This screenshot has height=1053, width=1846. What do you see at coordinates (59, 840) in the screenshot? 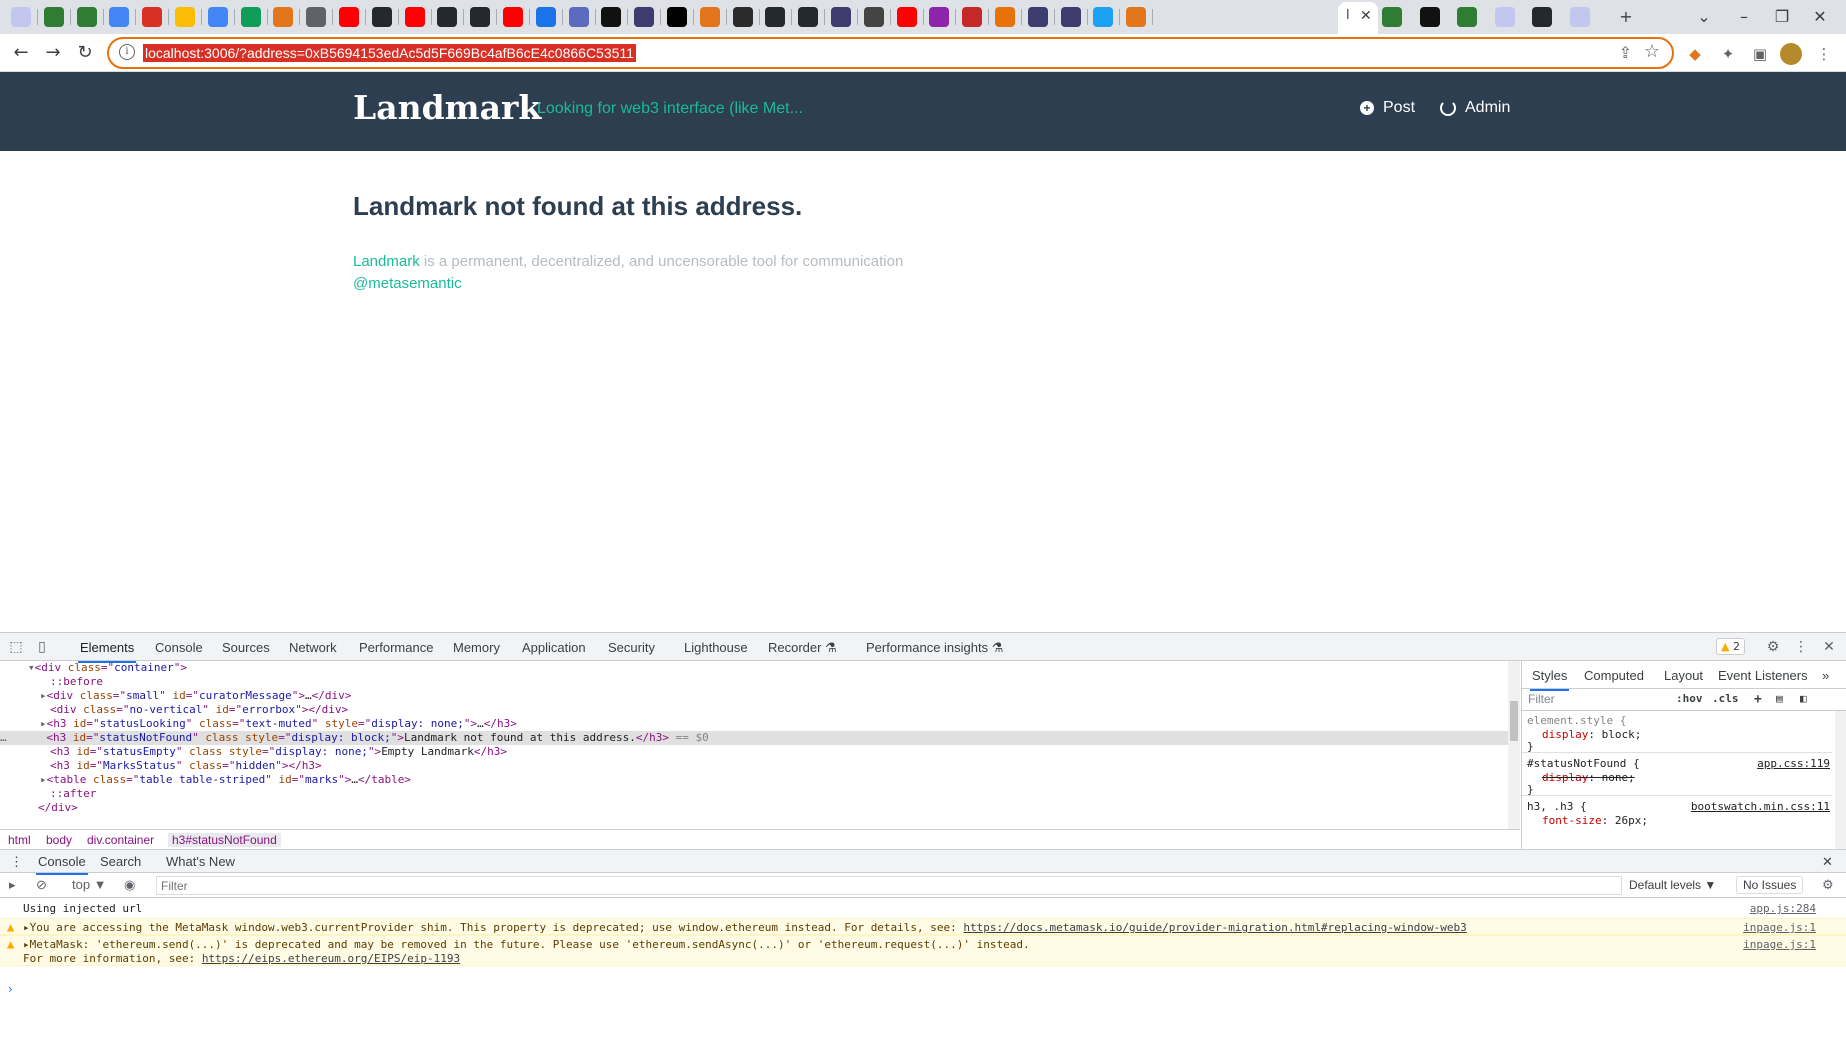
I see `breadcrumb-body: body` at bounding box center [59, 840].